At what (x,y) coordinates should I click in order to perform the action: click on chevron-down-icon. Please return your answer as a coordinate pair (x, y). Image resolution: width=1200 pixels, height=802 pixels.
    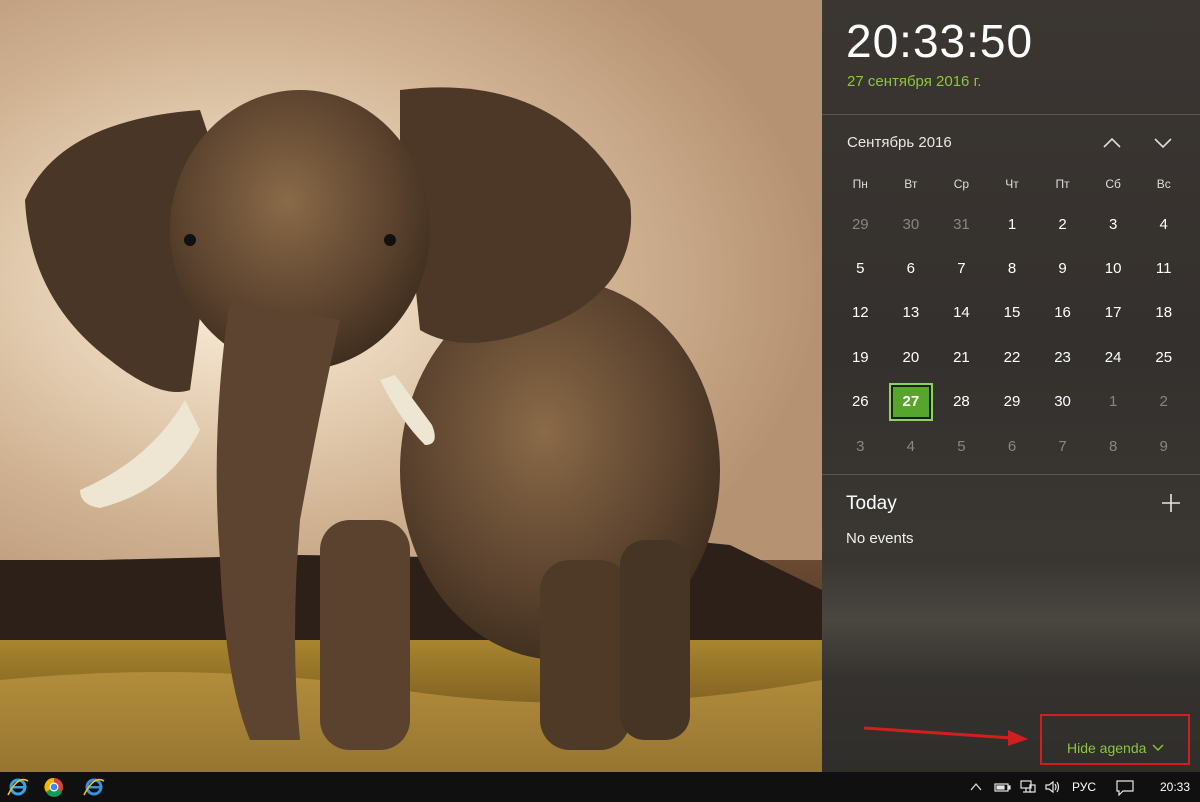
    Looking at the image, I should click on (1163, 143).